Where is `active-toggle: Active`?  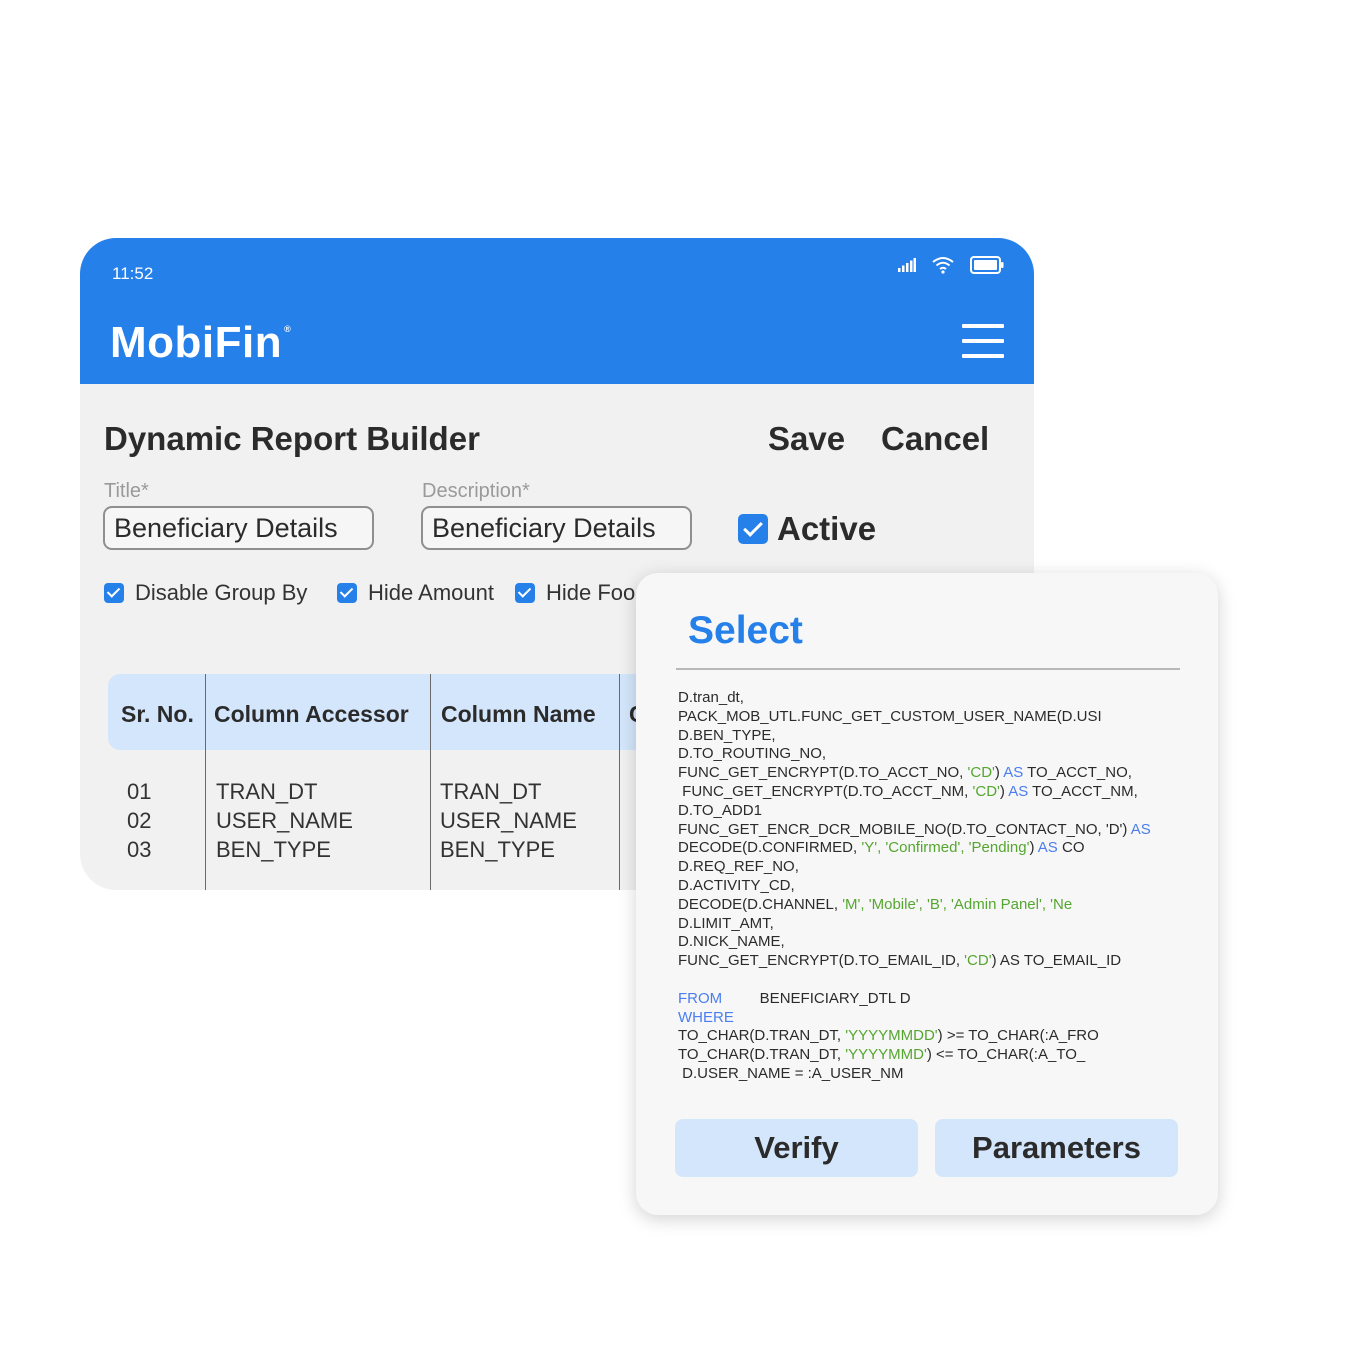
active-toggle: Active is located at coordinates (807, 529).